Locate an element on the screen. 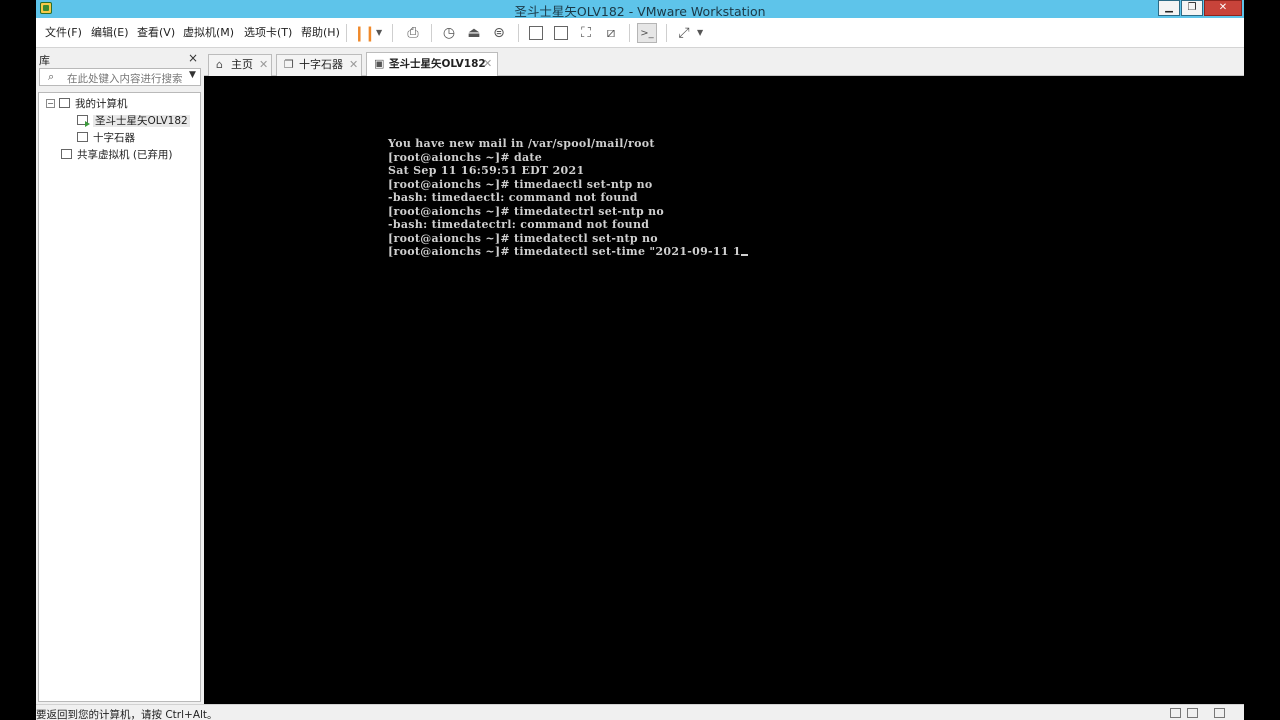  stretch-icon: ⤢ is located at coordinates (684, 33).